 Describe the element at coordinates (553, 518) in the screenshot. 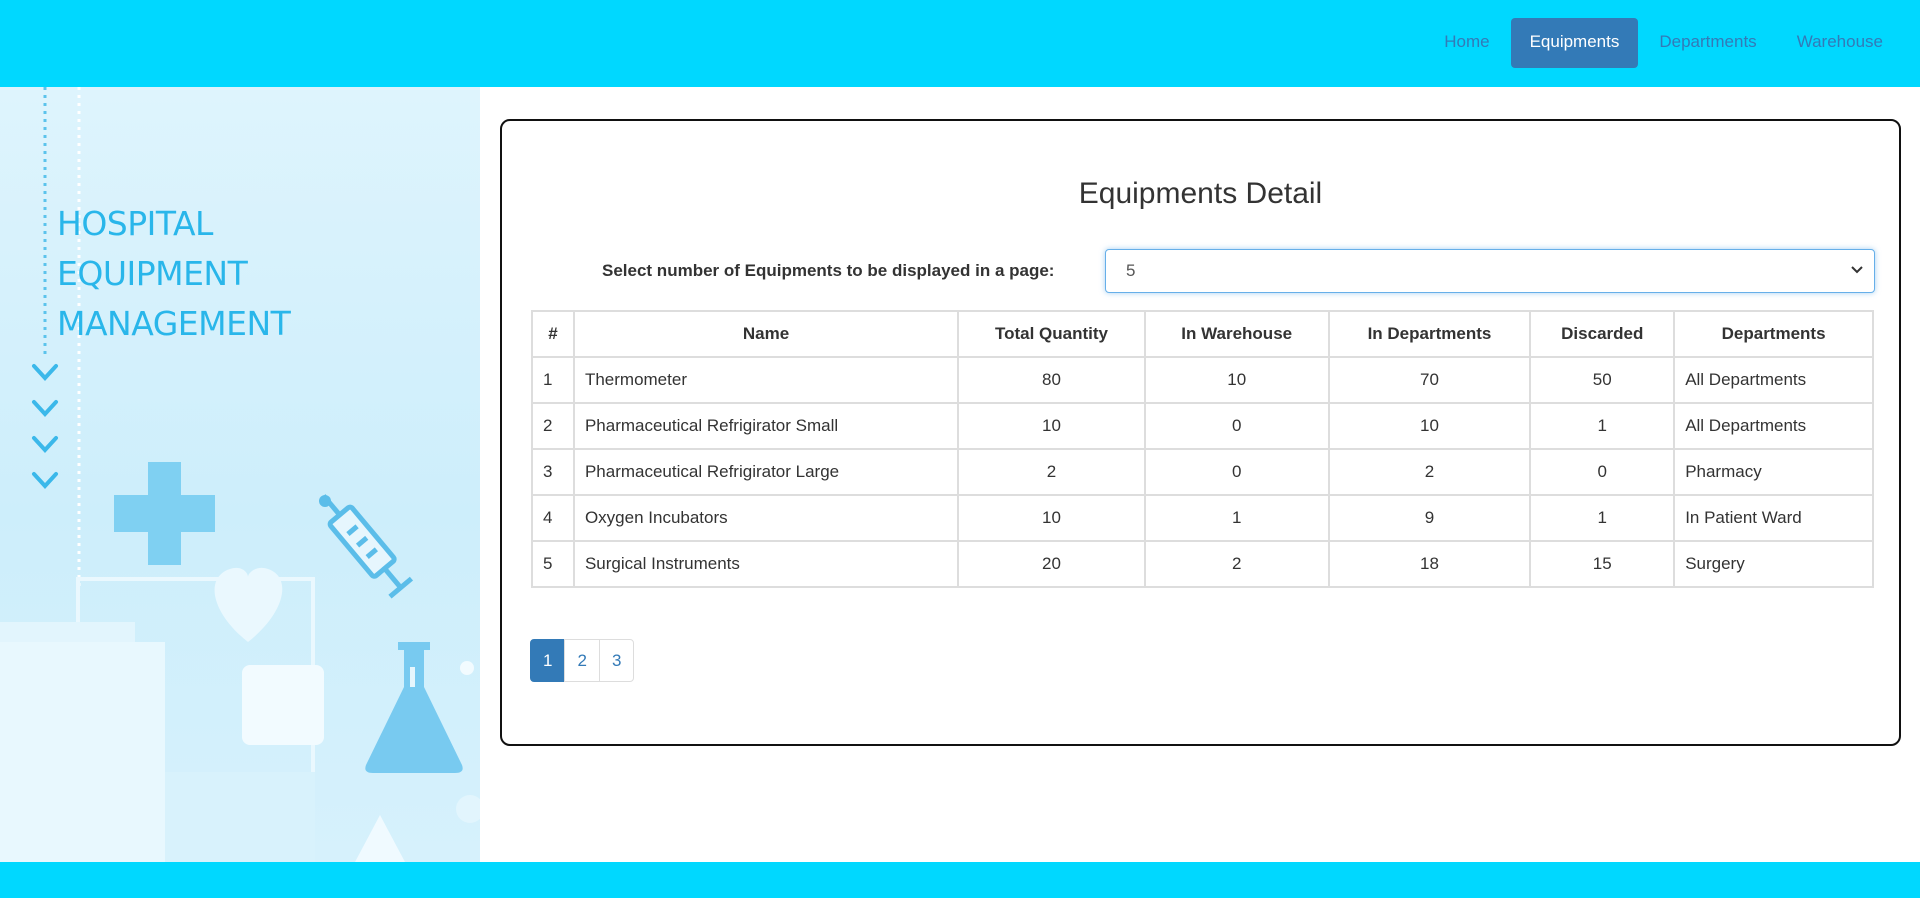

I see `cell-index: 4` at that location.